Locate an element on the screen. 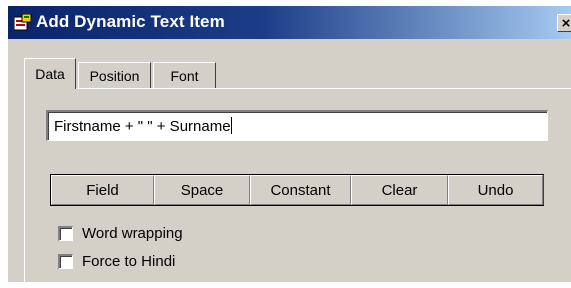  title-bar: Add Dynamic Text Item × is located at coordinates (289, 22).